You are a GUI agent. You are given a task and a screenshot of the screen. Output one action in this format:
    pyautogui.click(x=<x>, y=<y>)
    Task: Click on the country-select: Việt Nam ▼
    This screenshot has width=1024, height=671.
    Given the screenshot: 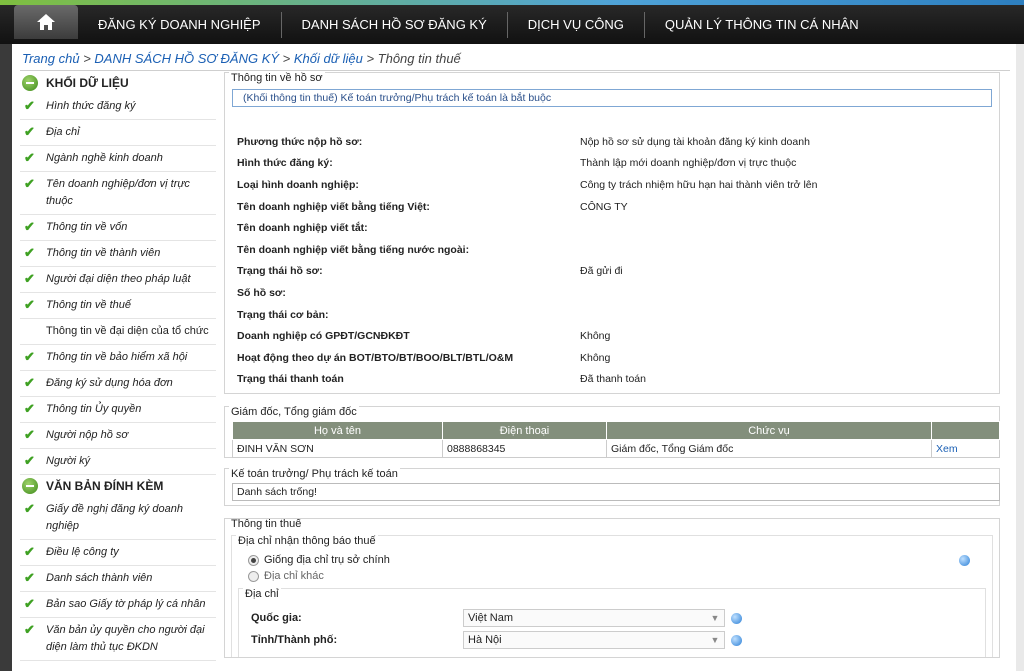 What is the action you would take?
    pyautogui.click(x=594, y=618)
    